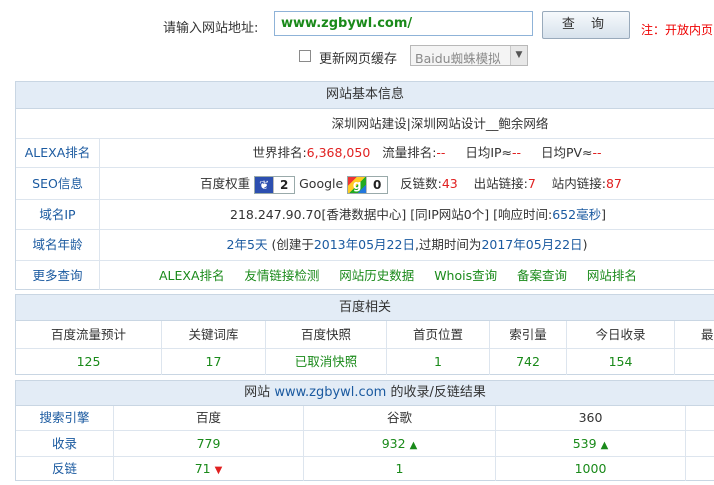 The image size is (714, 485). I want to click on google-icon: g, so click(357, 184).